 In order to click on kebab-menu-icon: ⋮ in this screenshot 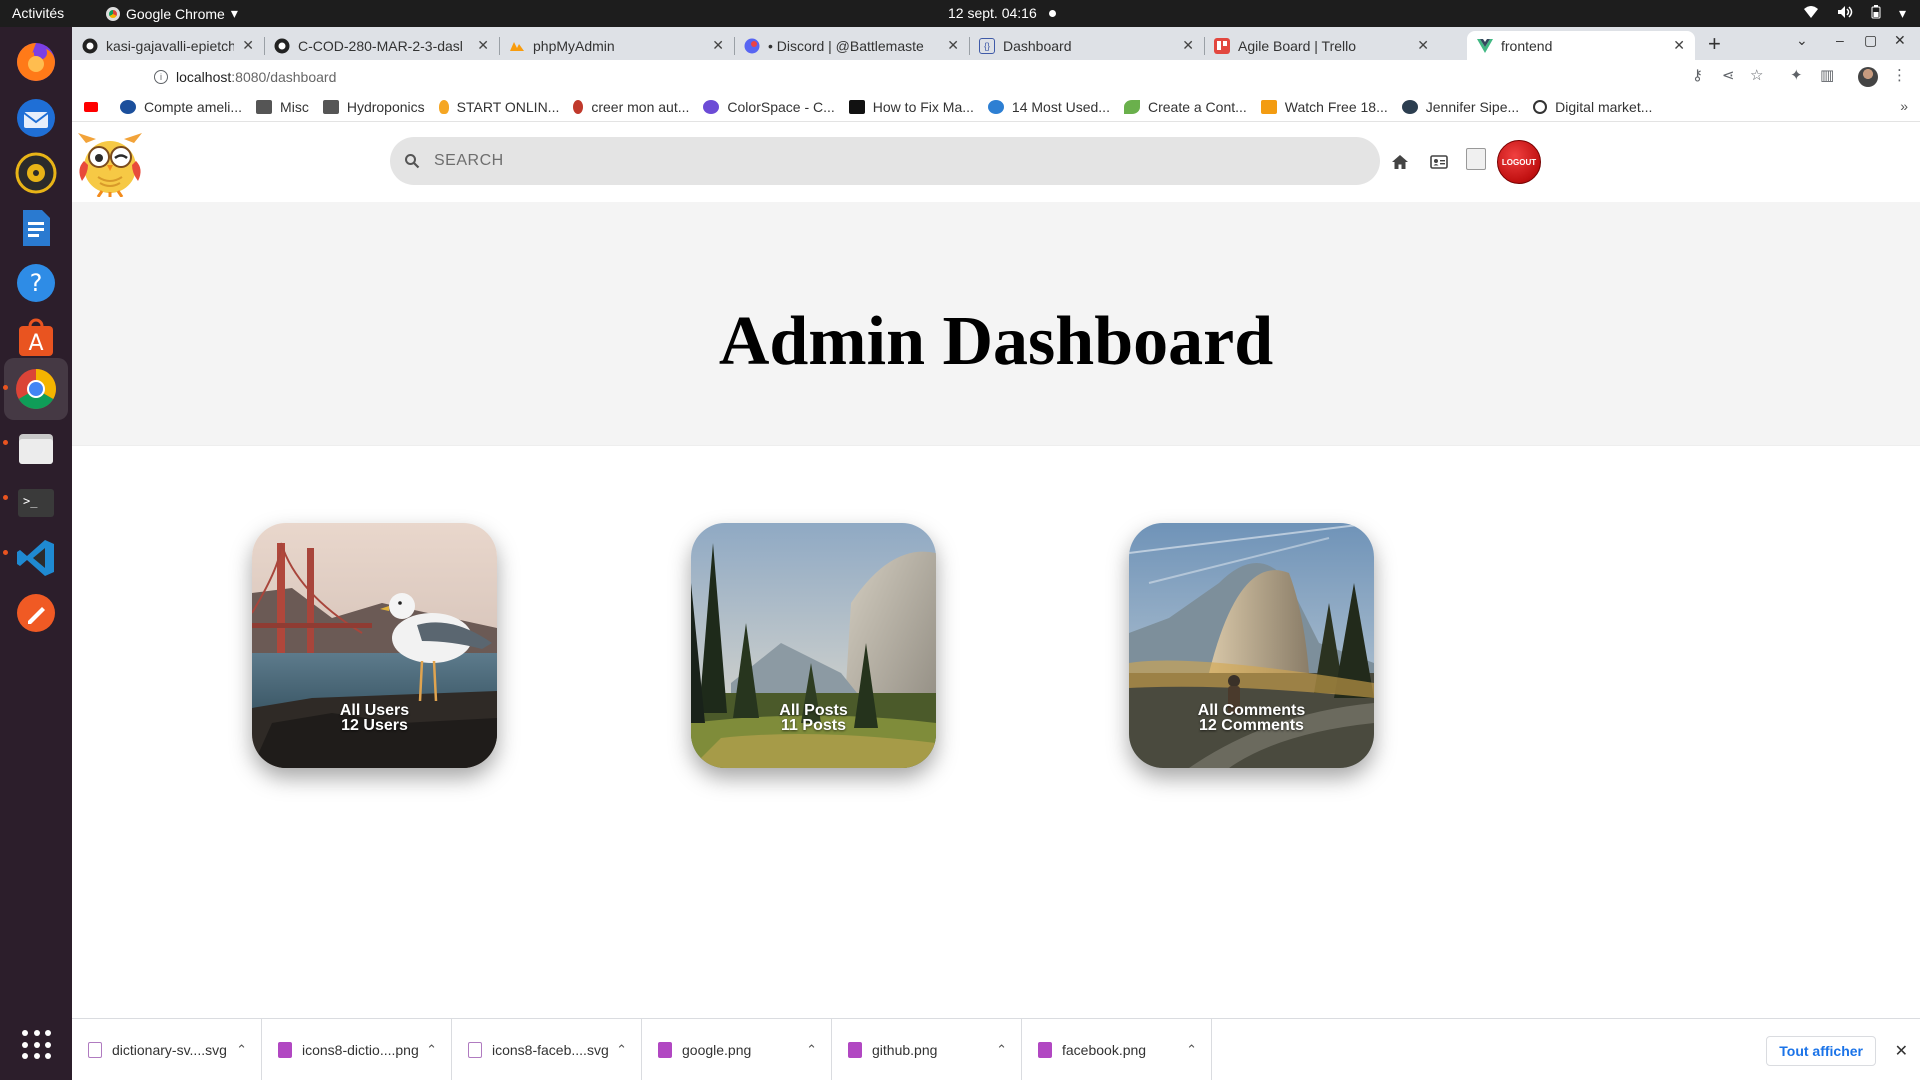, I will do `click(1899, 75)`.